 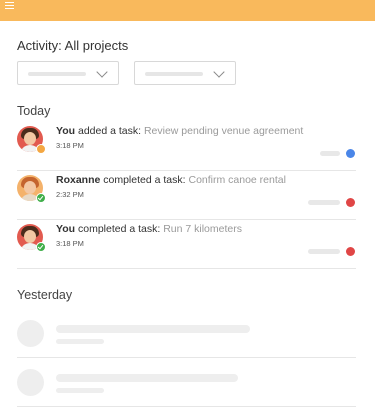 What do you see at coordinates (109, 131) in the screenshot?
I see `activity-action: added a task:` at bounding box center [109, 131].